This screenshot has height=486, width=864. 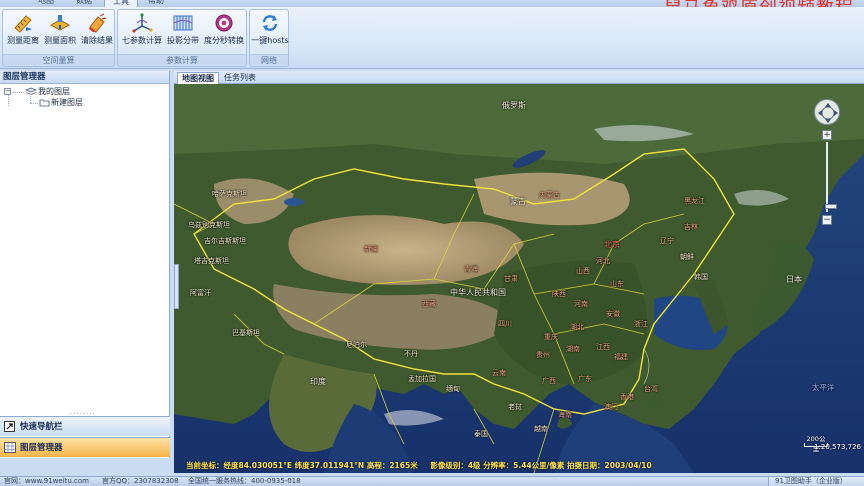 What do you see at coordinates (140, 481) in the screenshot?
I see `status-qq: 官方QQ：2307832308` at bounding box center [140, 481].